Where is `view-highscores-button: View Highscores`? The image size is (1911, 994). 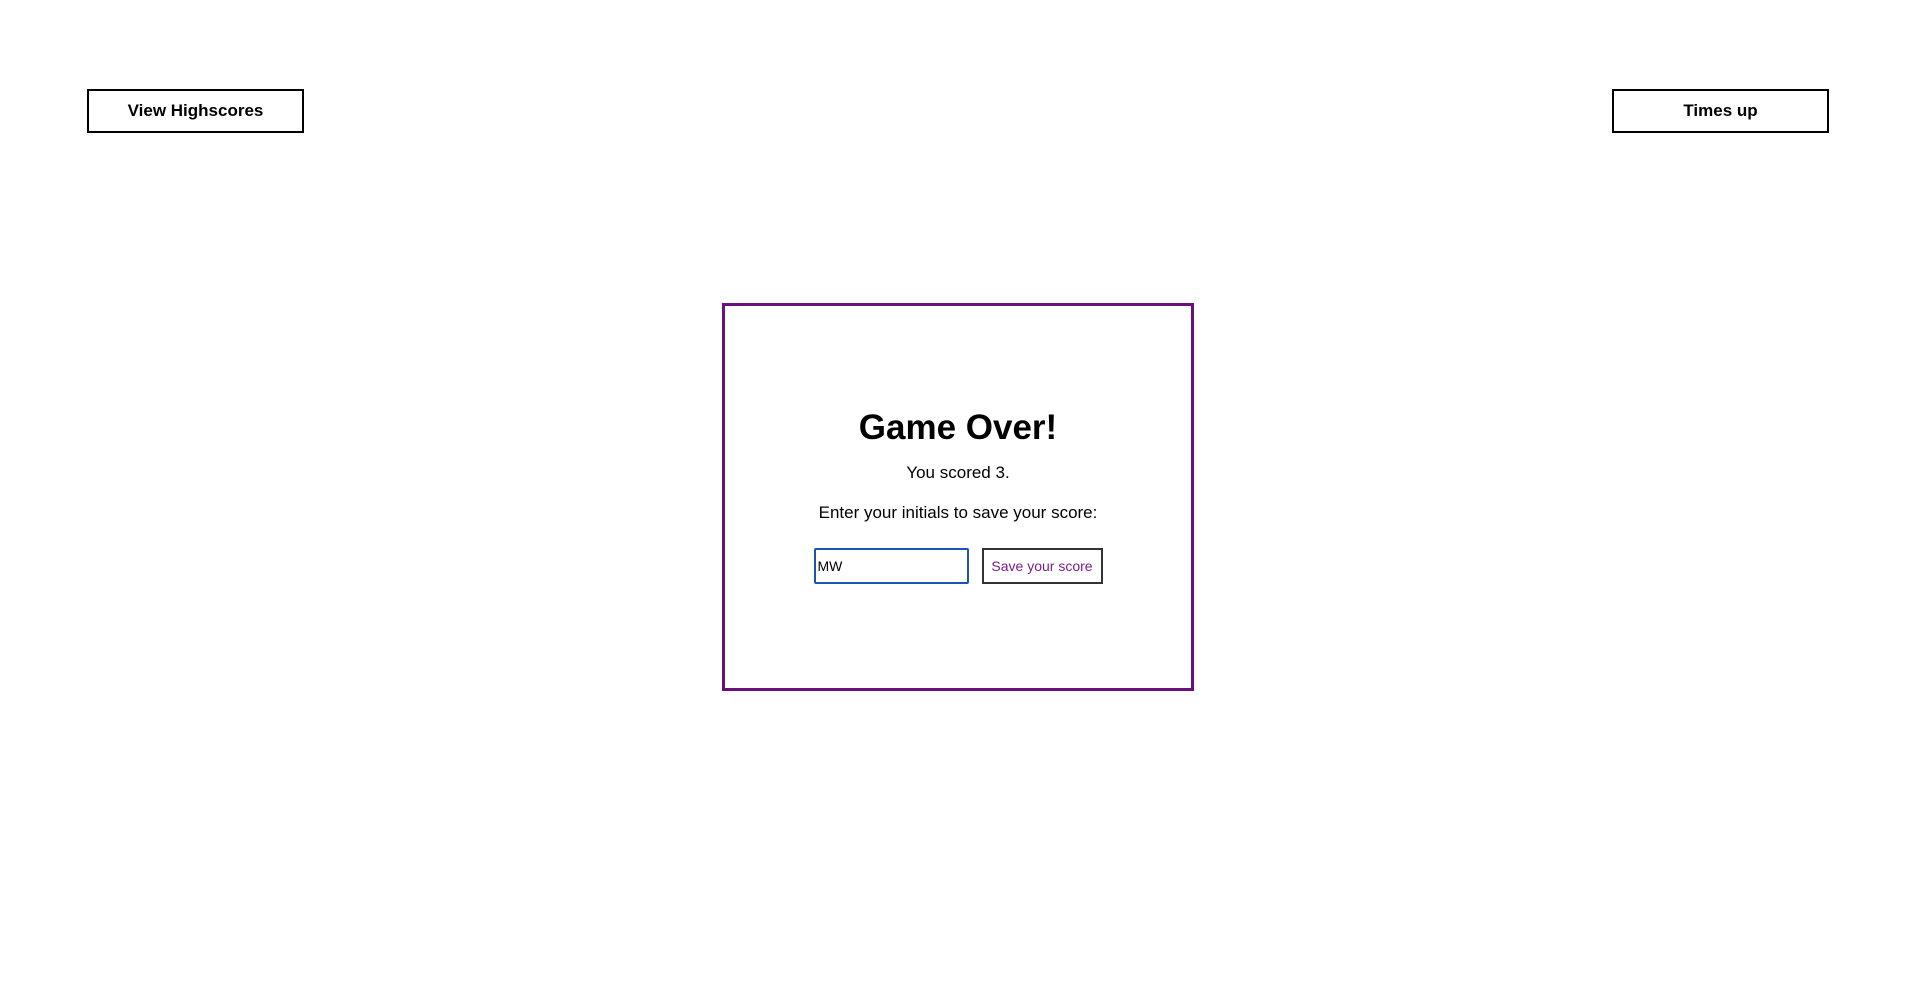
view-highscores-button: View Highscores is located at coordinates (195, 111).